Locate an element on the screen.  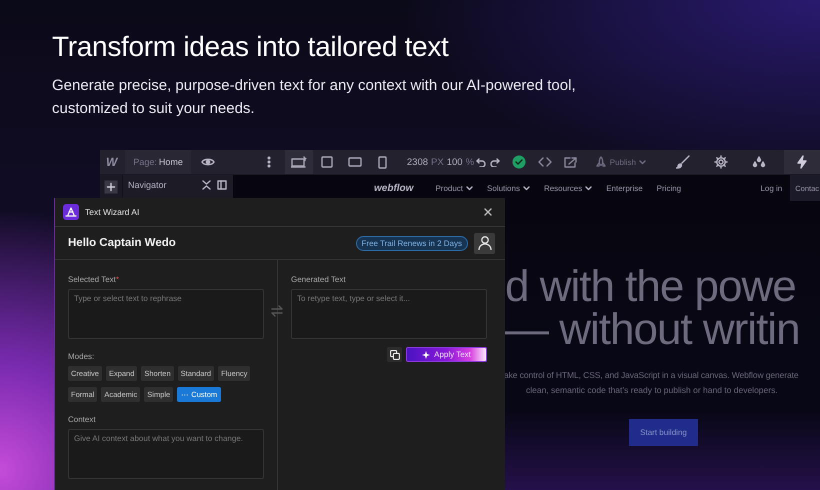
nav-link: Enterprise is located at coordinates (624, 188).